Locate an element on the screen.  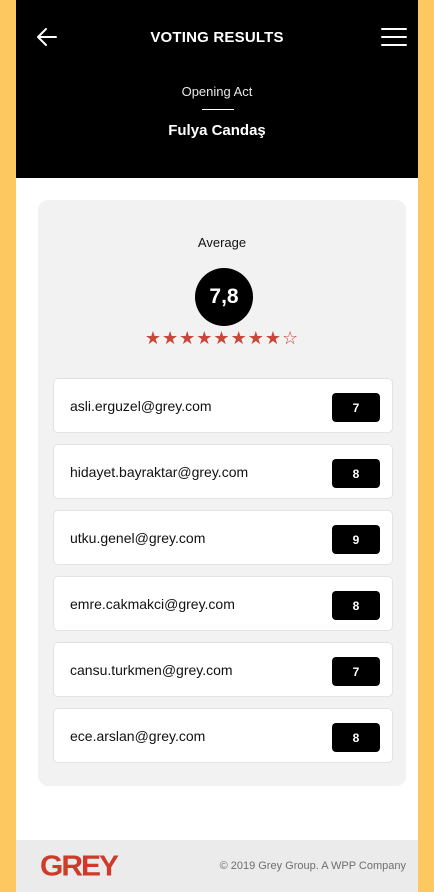
hamburger-menu-icon is located at coordinates (394, 37).